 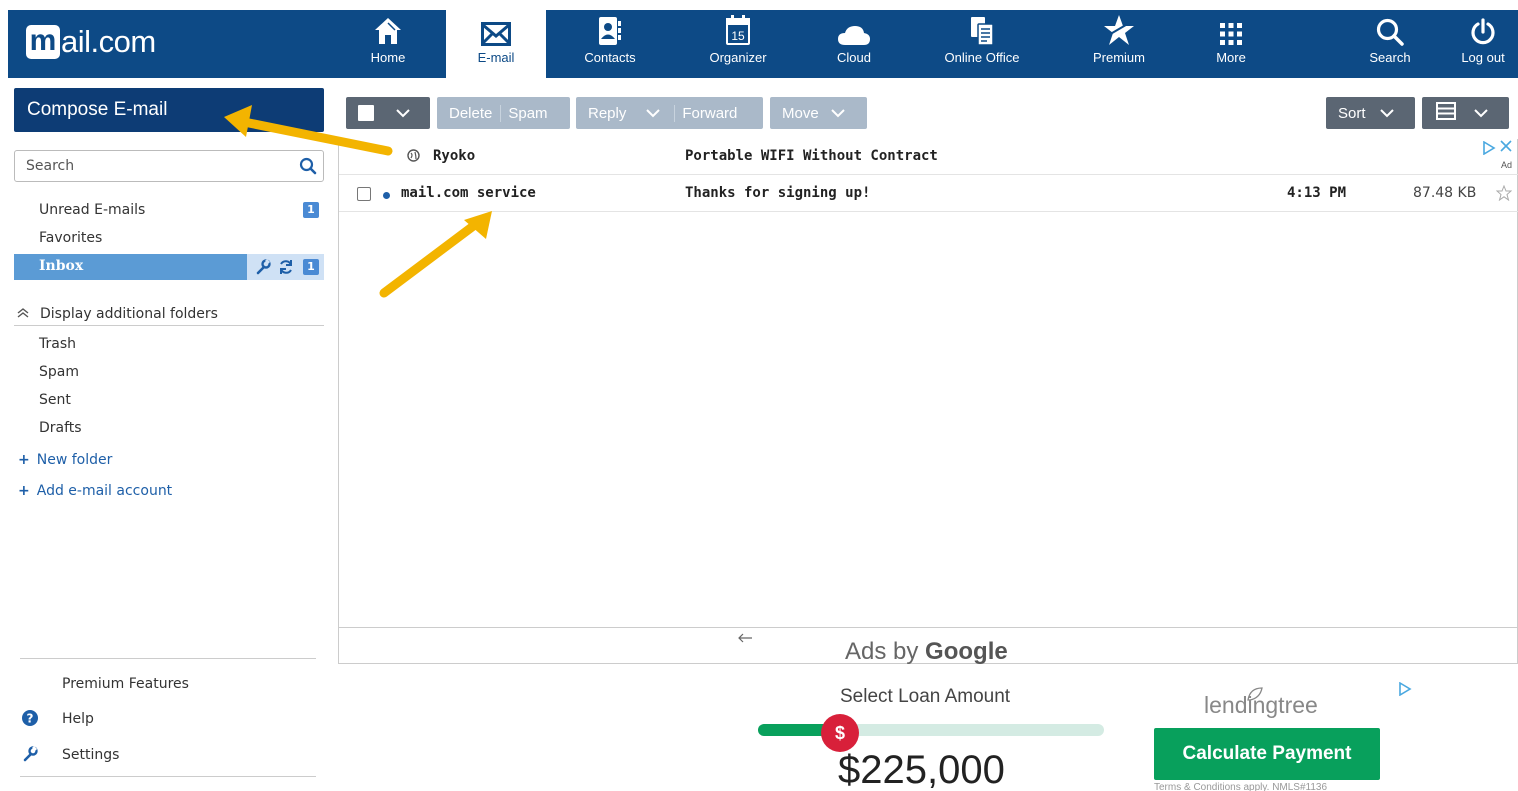 I want to click on select-all-dropdown, so click(x=388, y=113).